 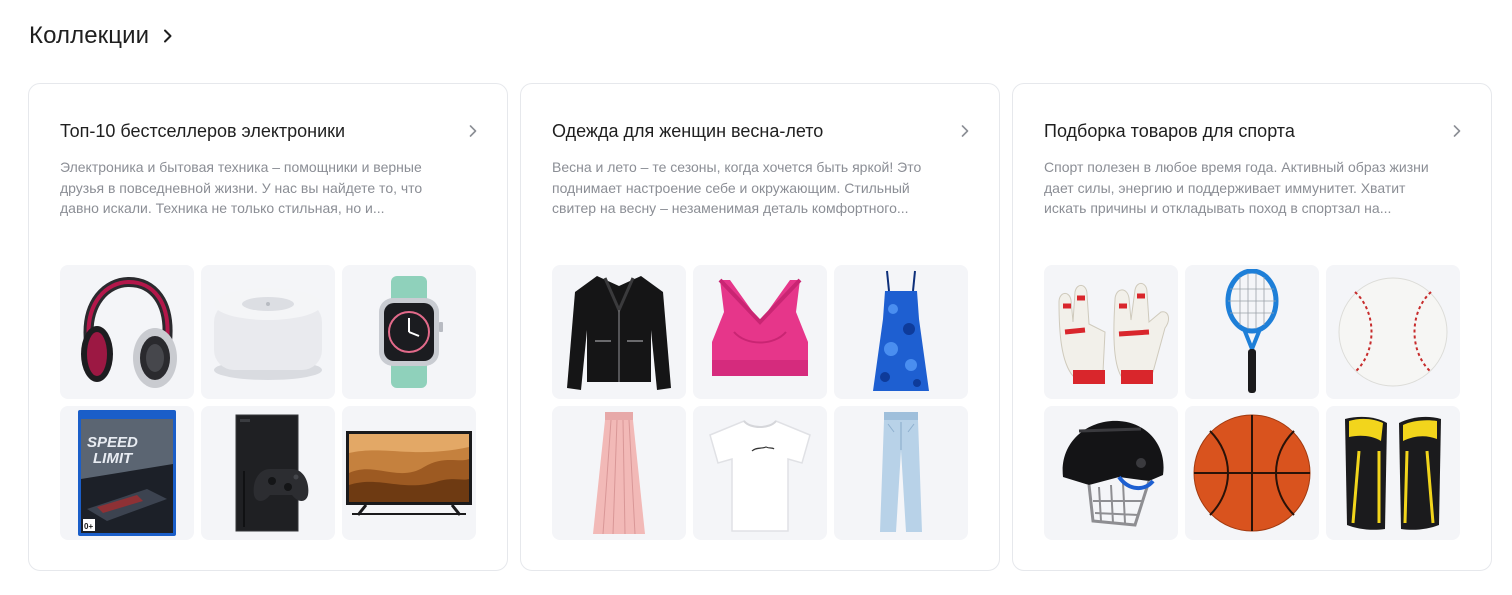 I want to click on gloves-icon, so click(x=1113, y=333).